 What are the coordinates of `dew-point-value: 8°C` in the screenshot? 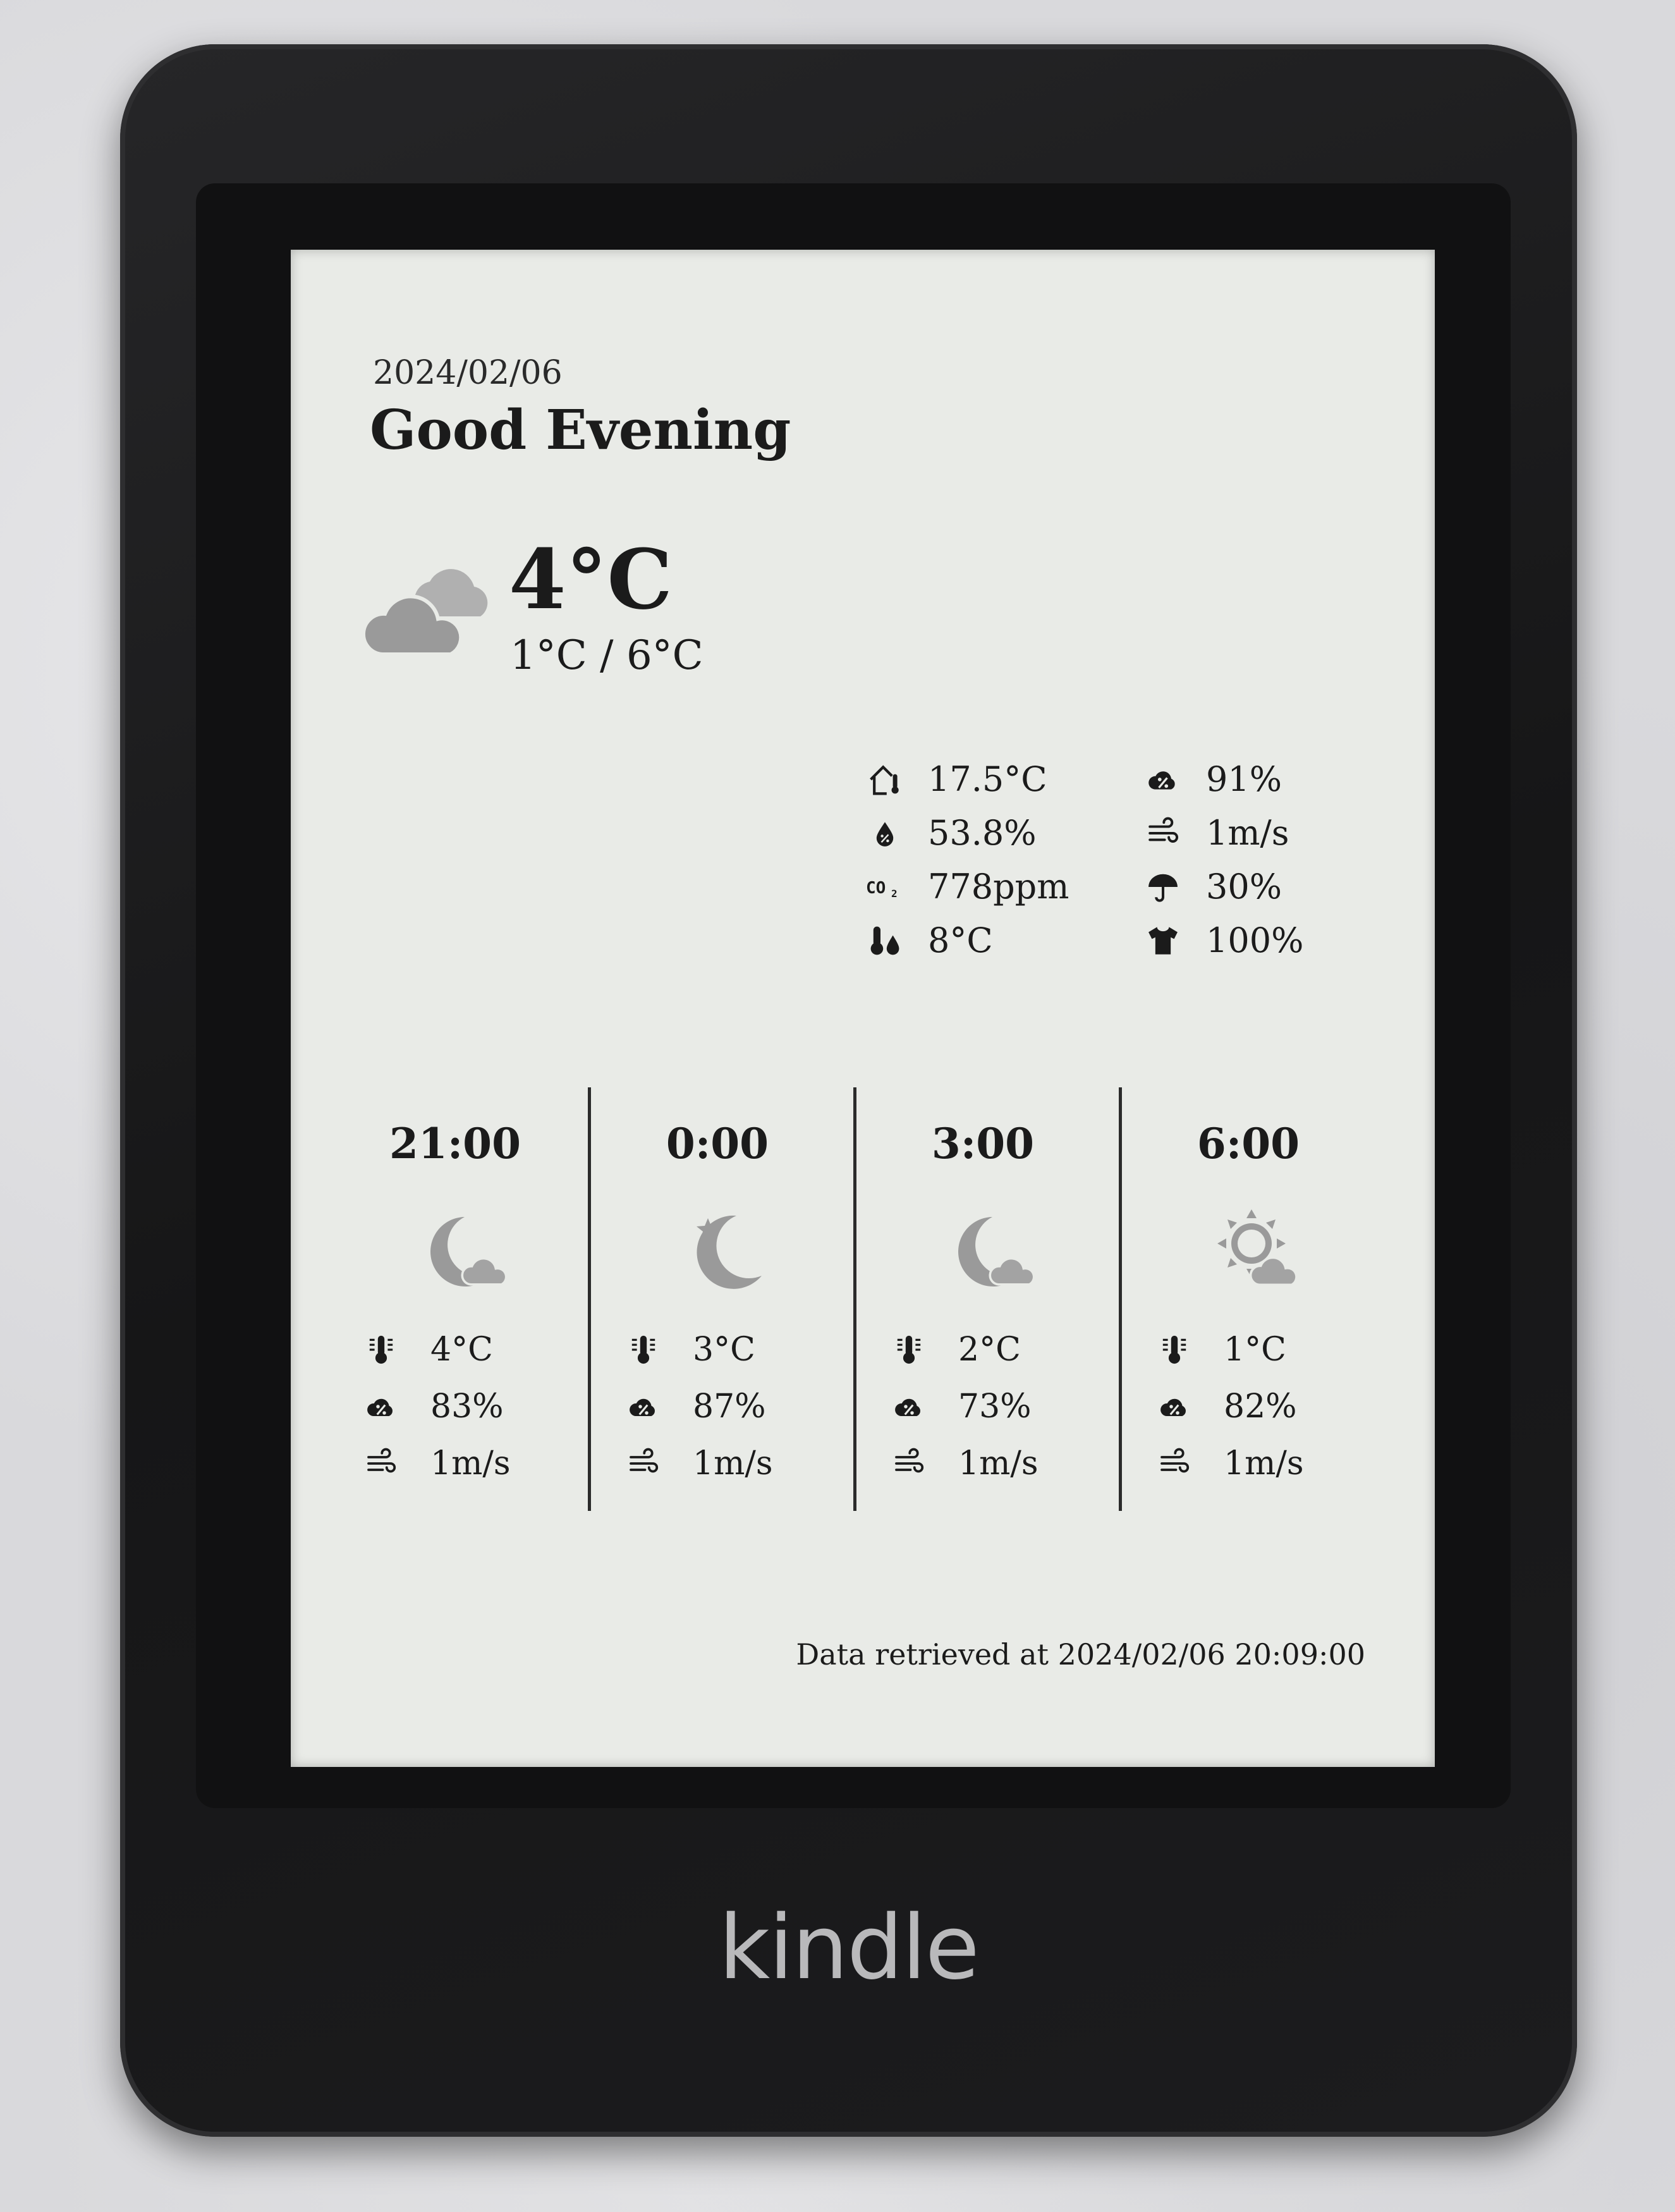 It's located at (960, 940).